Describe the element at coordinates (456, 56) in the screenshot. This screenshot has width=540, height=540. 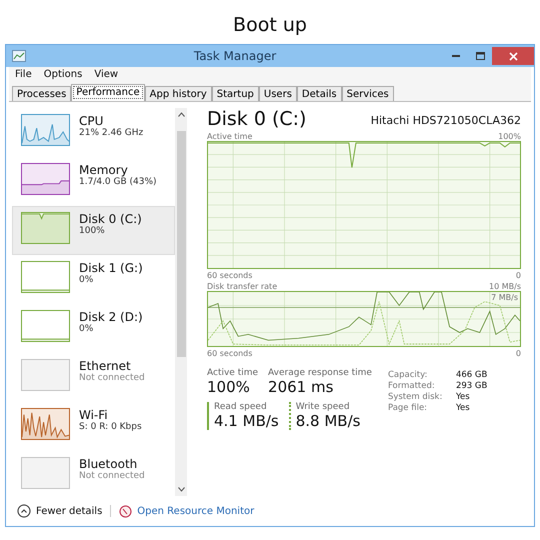
I see `minimize-icon` at that location.